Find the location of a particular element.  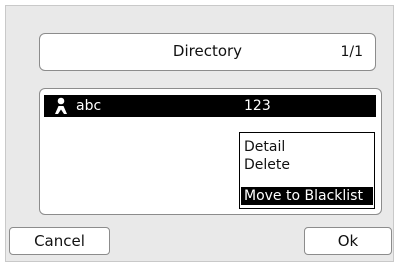

title-bar: Directory 1/1 is located at coordinates (207, 52).